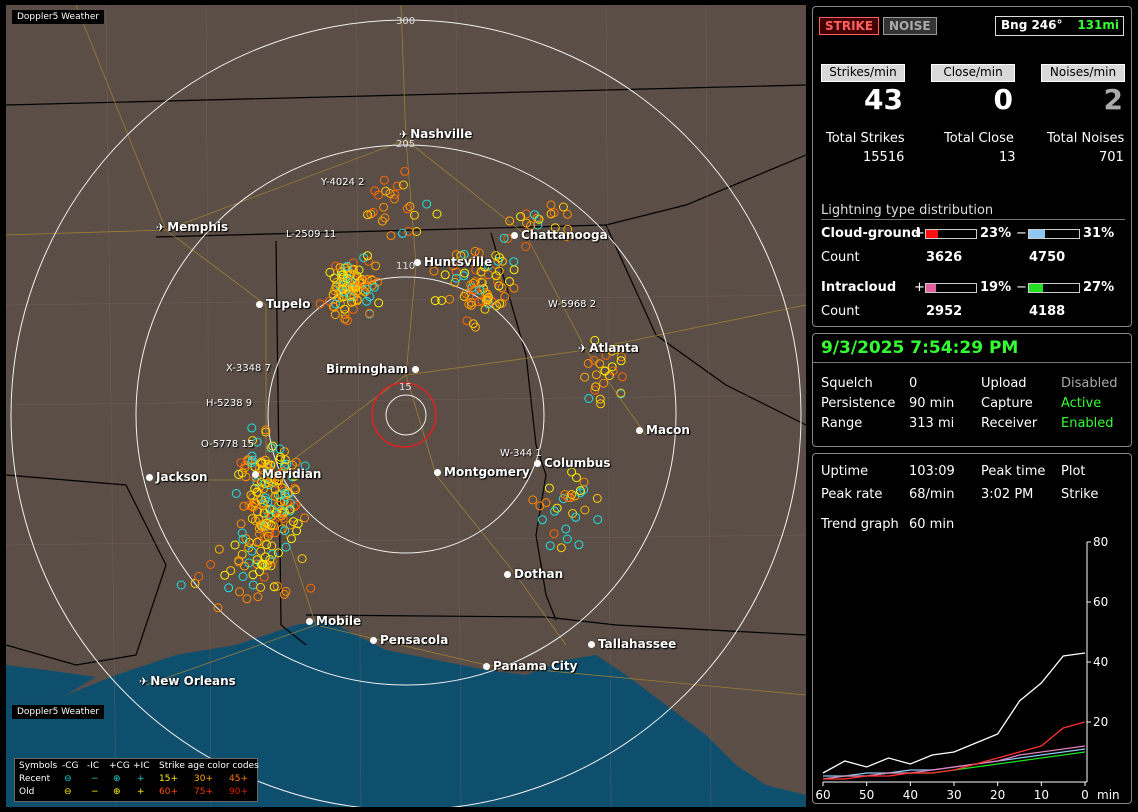 Image resolution: width=1138 pixels, height=812 pixels. I want to click on city-pensacola: Pensacola, so click(409, 640).